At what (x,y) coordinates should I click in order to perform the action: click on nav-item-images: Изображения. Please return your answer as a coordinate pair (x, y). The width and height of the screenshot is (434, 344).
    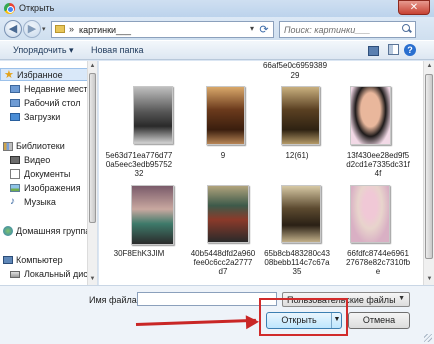
    Looking at the image, I should click on (48, 188).